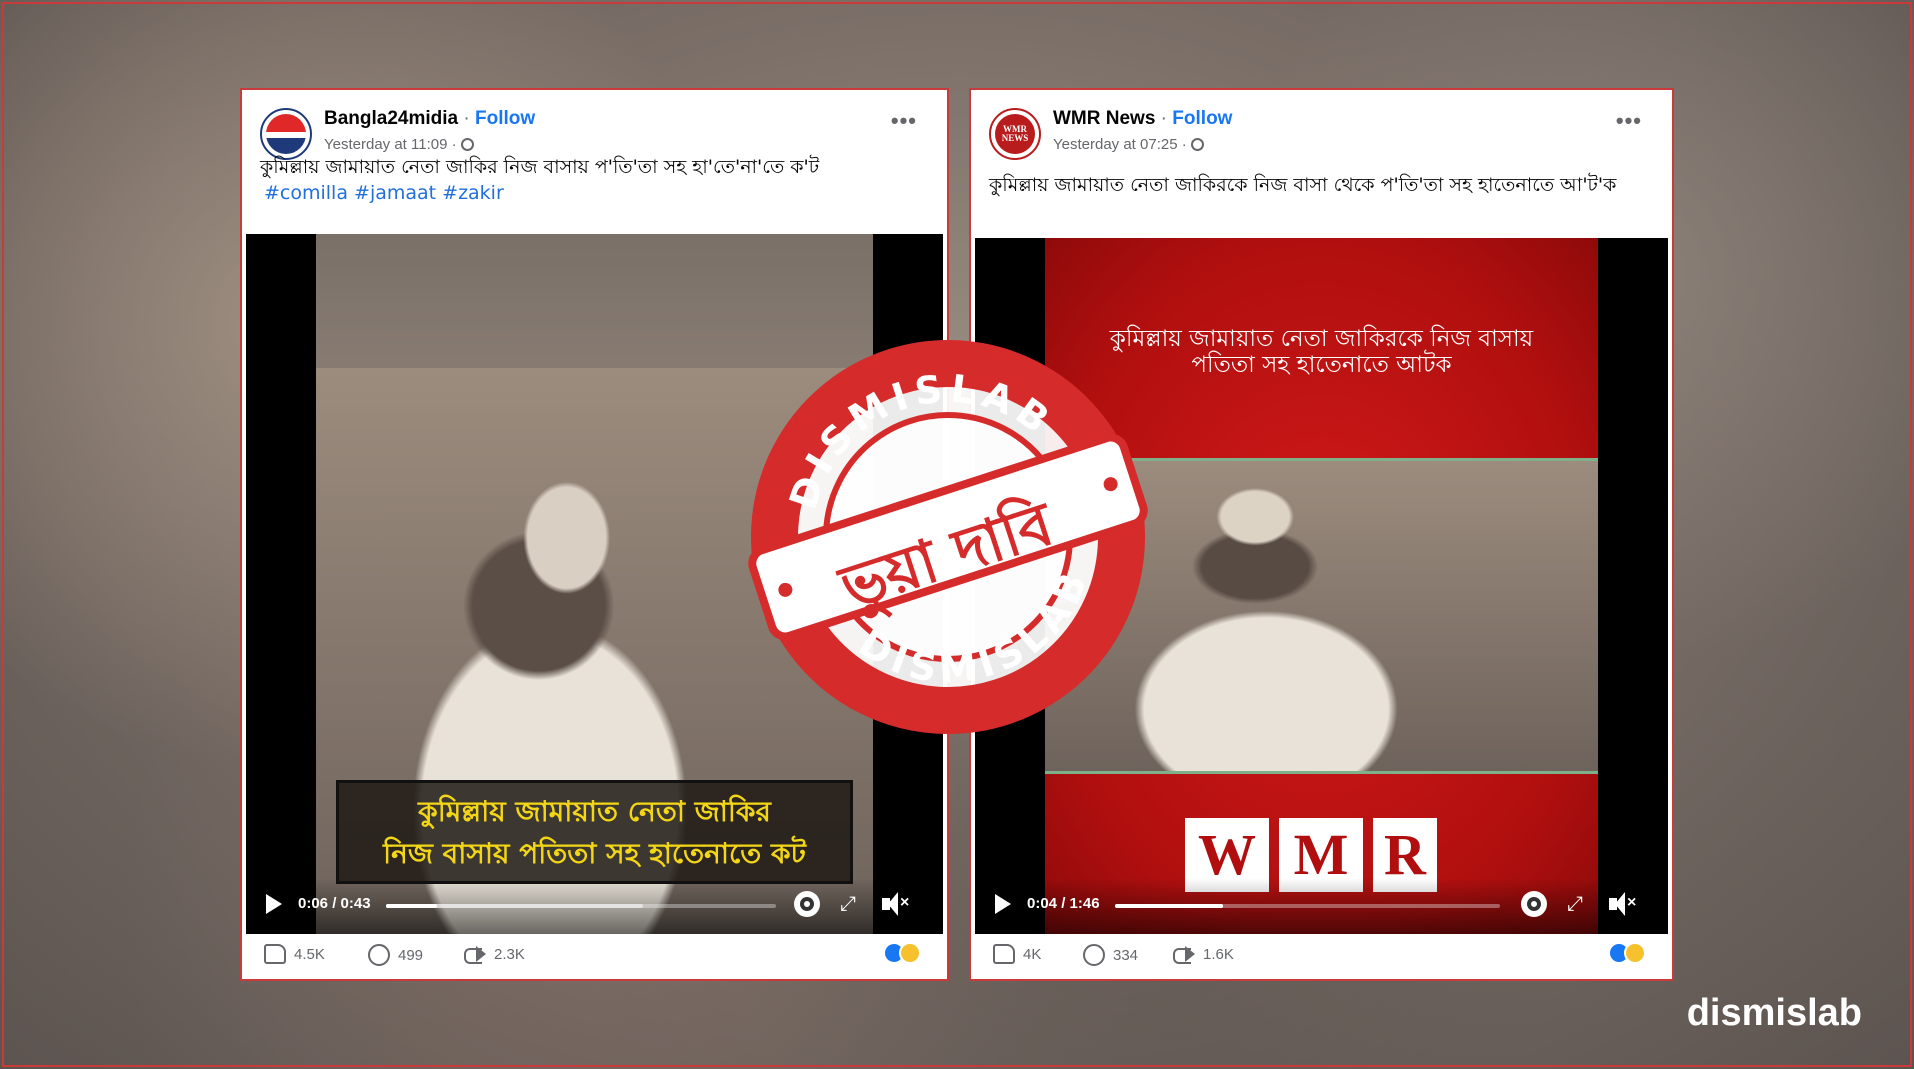 The height and width of the screenshot is (1069, 1914). I want to click on page-name-link: Bangla24midia, so click(391, 118).